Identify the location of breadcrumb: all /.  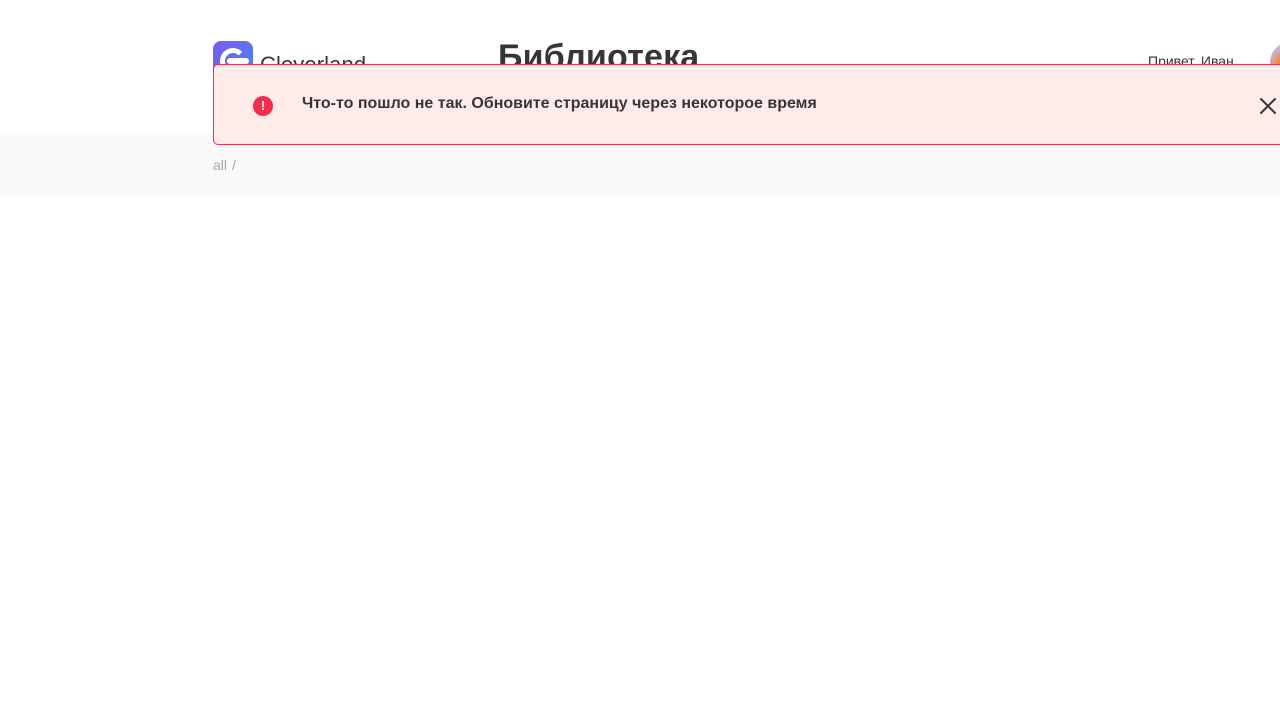
(224, 165).